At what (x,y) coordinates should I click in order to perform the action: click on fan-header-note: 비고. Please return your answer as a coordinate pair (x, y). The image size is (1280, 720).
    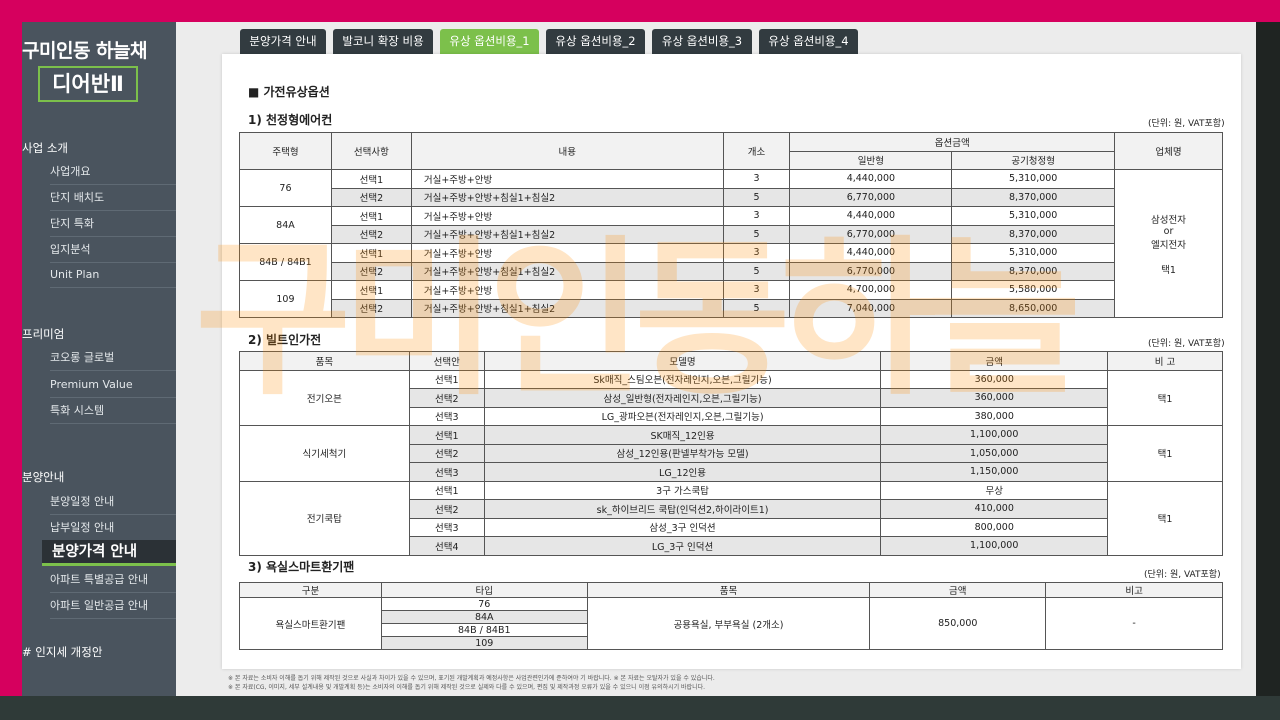
    Looking at the image, I should click on (1134, 590).